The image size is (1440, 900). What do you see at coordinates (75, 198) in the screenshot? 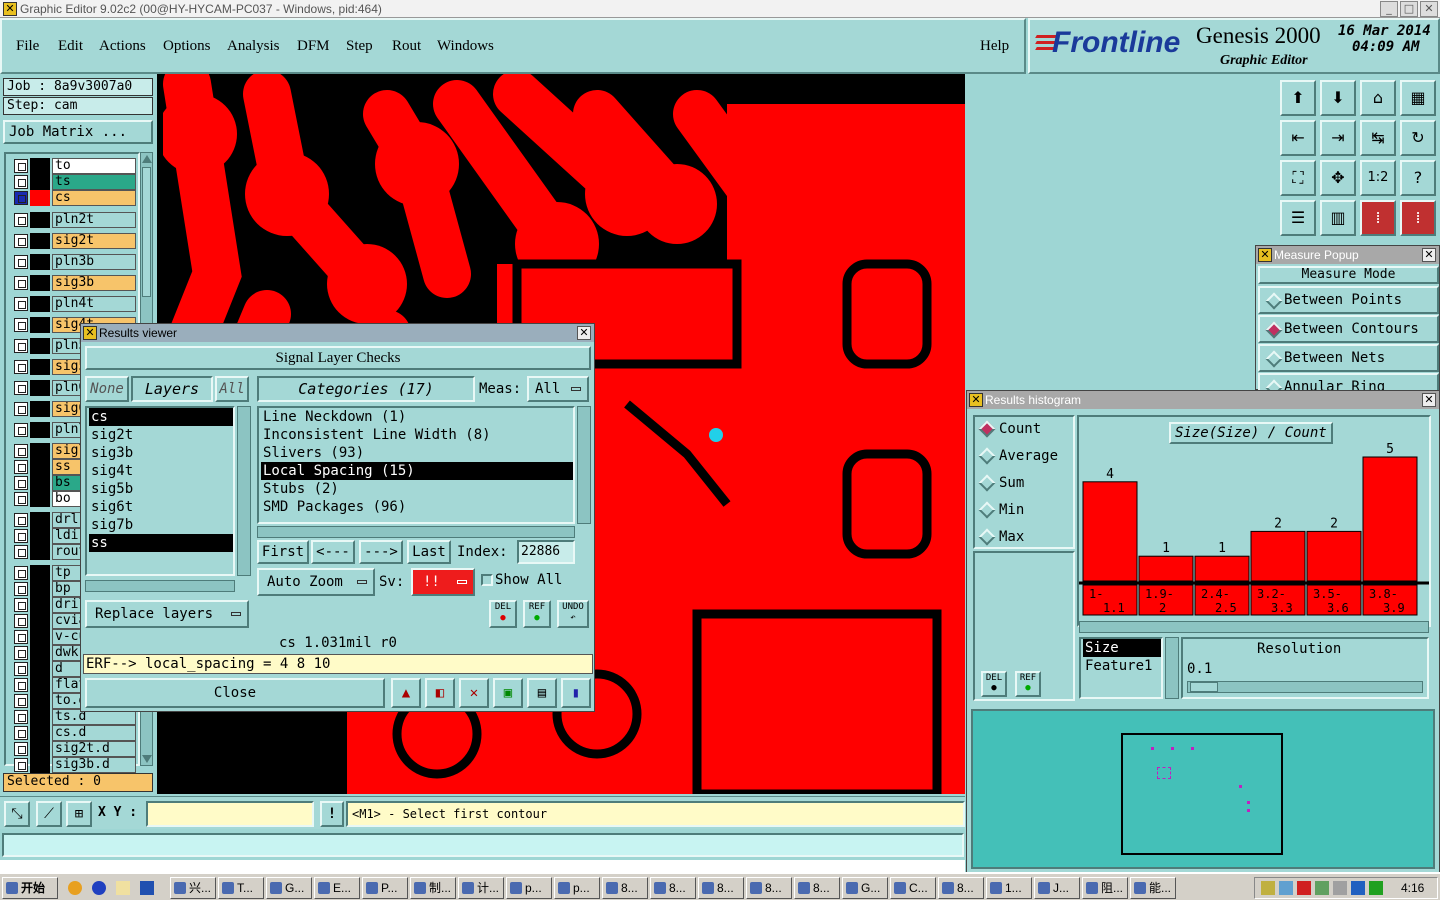
I see `layer-row-cs: cs` at bounding box center [75, 198].